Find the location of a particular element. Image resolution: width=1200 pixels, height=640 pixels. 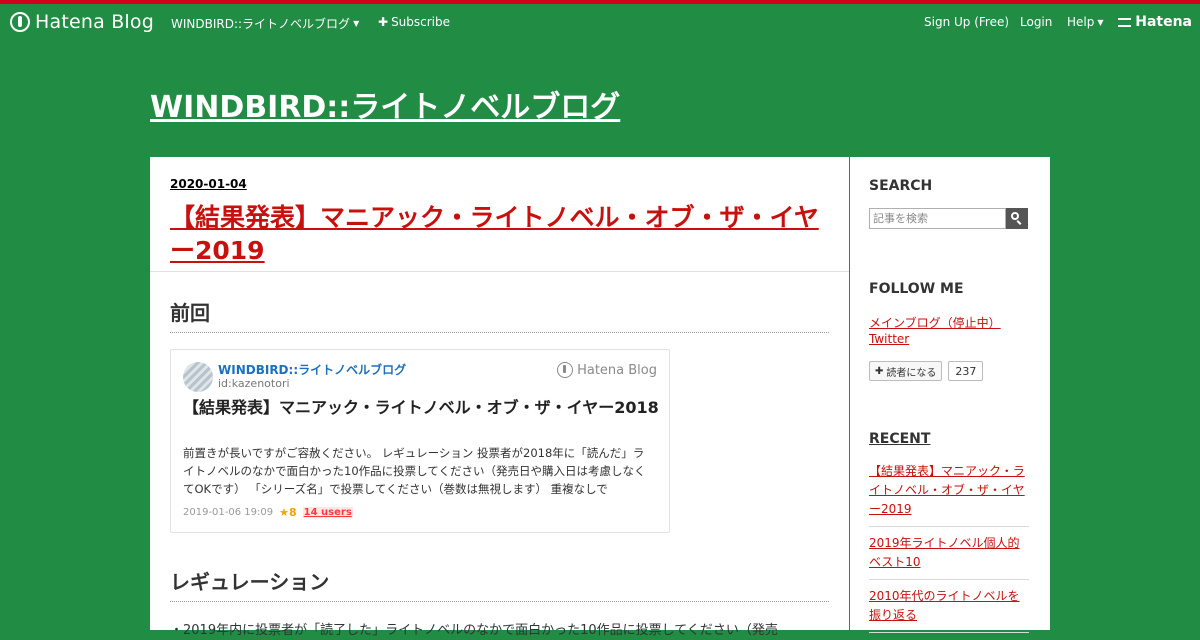

card-blog-name: WINDBIRD::ライトノベルブログ is located at coordinates (312, 369).